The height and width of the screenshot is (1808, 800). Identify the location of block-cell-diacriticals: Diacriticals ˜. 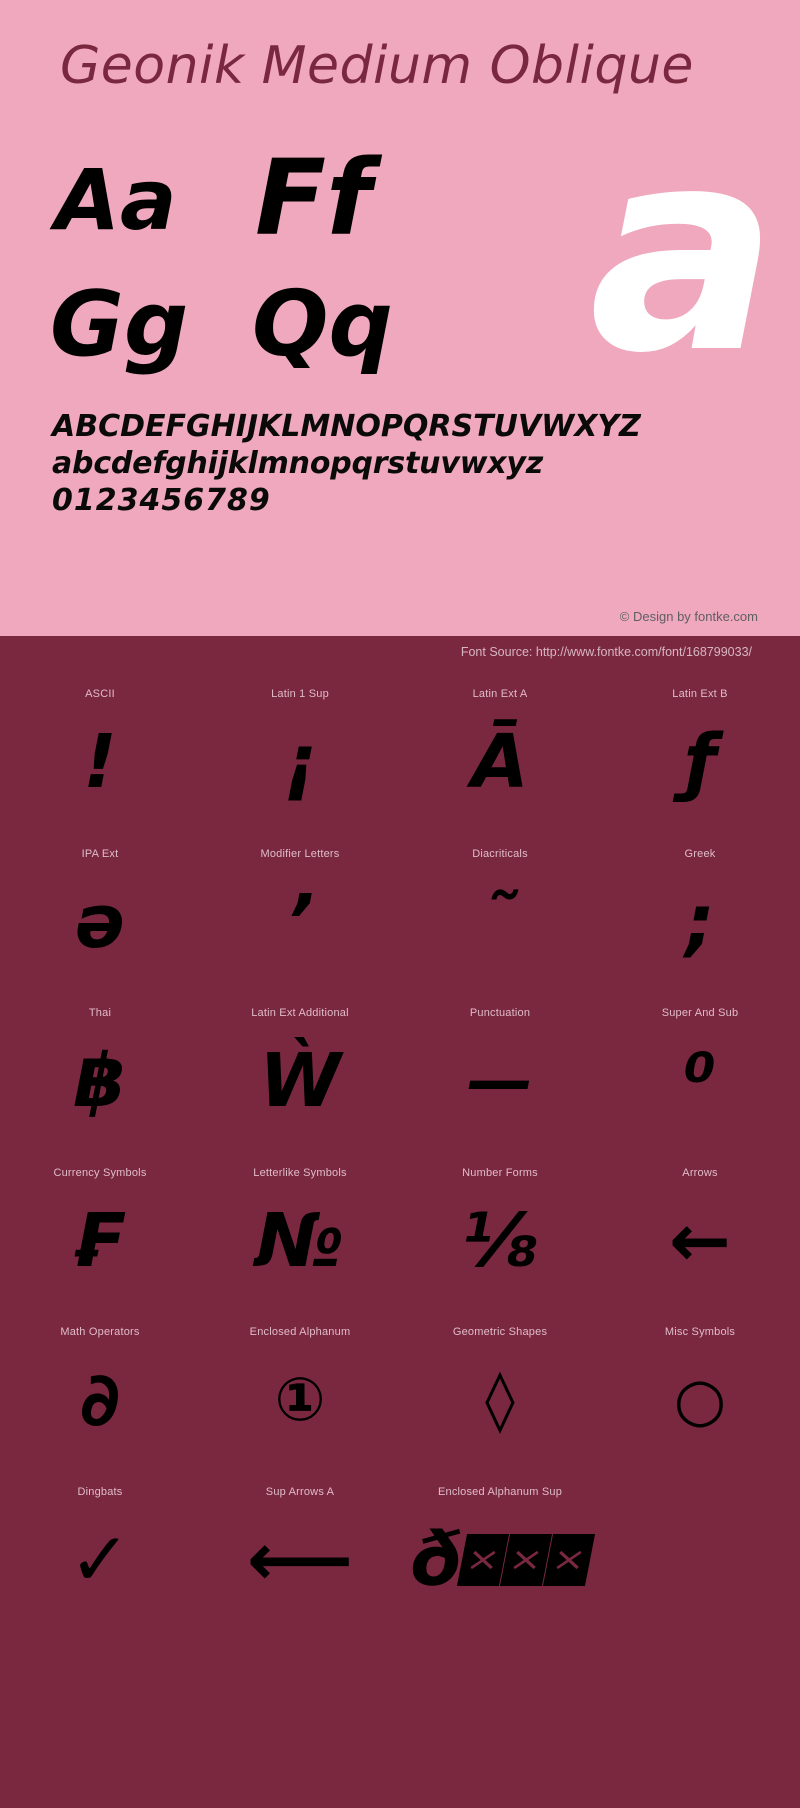
(500, 910).